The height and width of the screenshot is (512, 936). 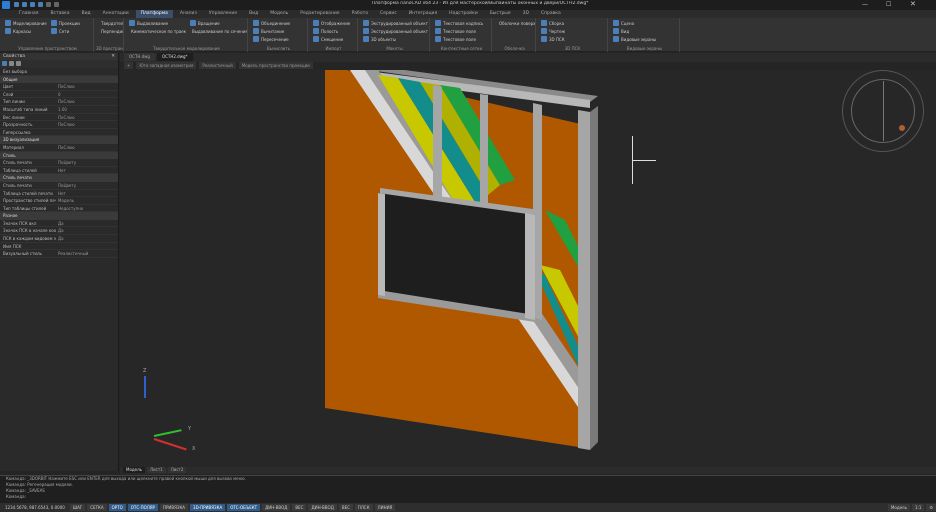 What do you see at coordinates (87, 200) in the screenshot?
I see `property-value: Модель` at bounding box center [87, 200].